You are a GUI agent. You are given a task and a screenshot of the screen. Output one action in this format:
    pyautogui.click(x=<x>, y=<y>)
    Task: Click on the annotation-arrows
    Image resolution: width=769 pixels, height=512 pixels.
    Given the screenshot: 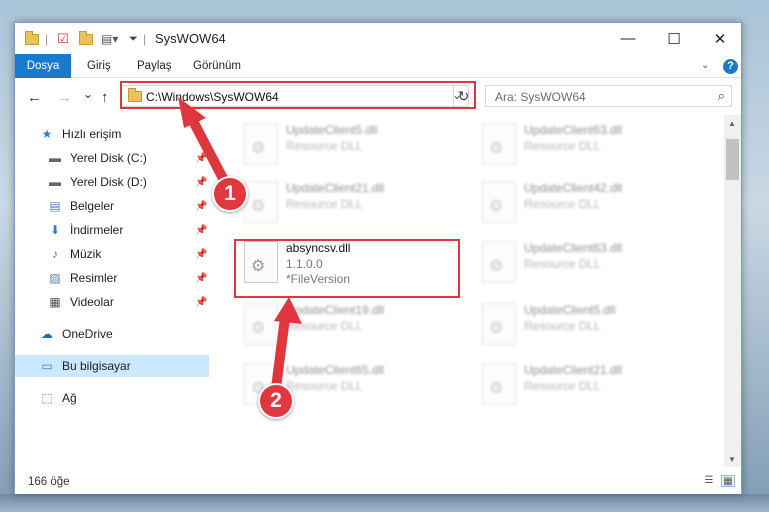 What is the action you would take?
    pyautogui.click(x=240, y=245)
    